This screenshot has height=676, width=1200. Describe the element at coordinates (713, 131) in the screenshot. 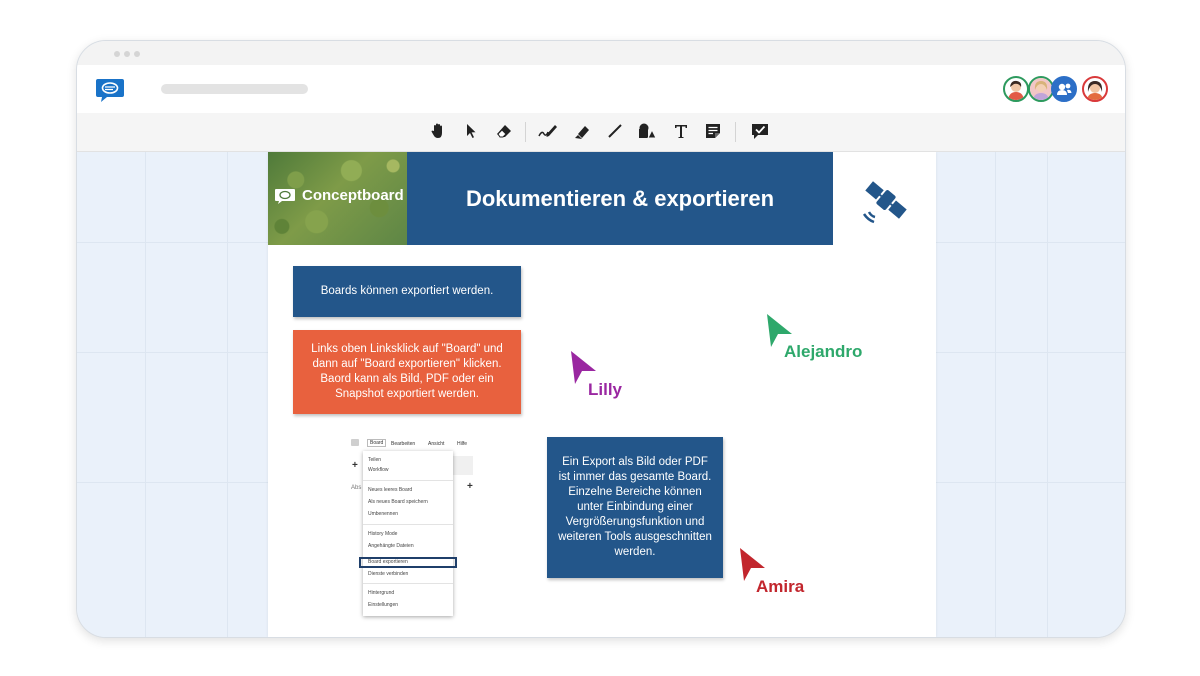

I see `sticky-note-icon` at that location.